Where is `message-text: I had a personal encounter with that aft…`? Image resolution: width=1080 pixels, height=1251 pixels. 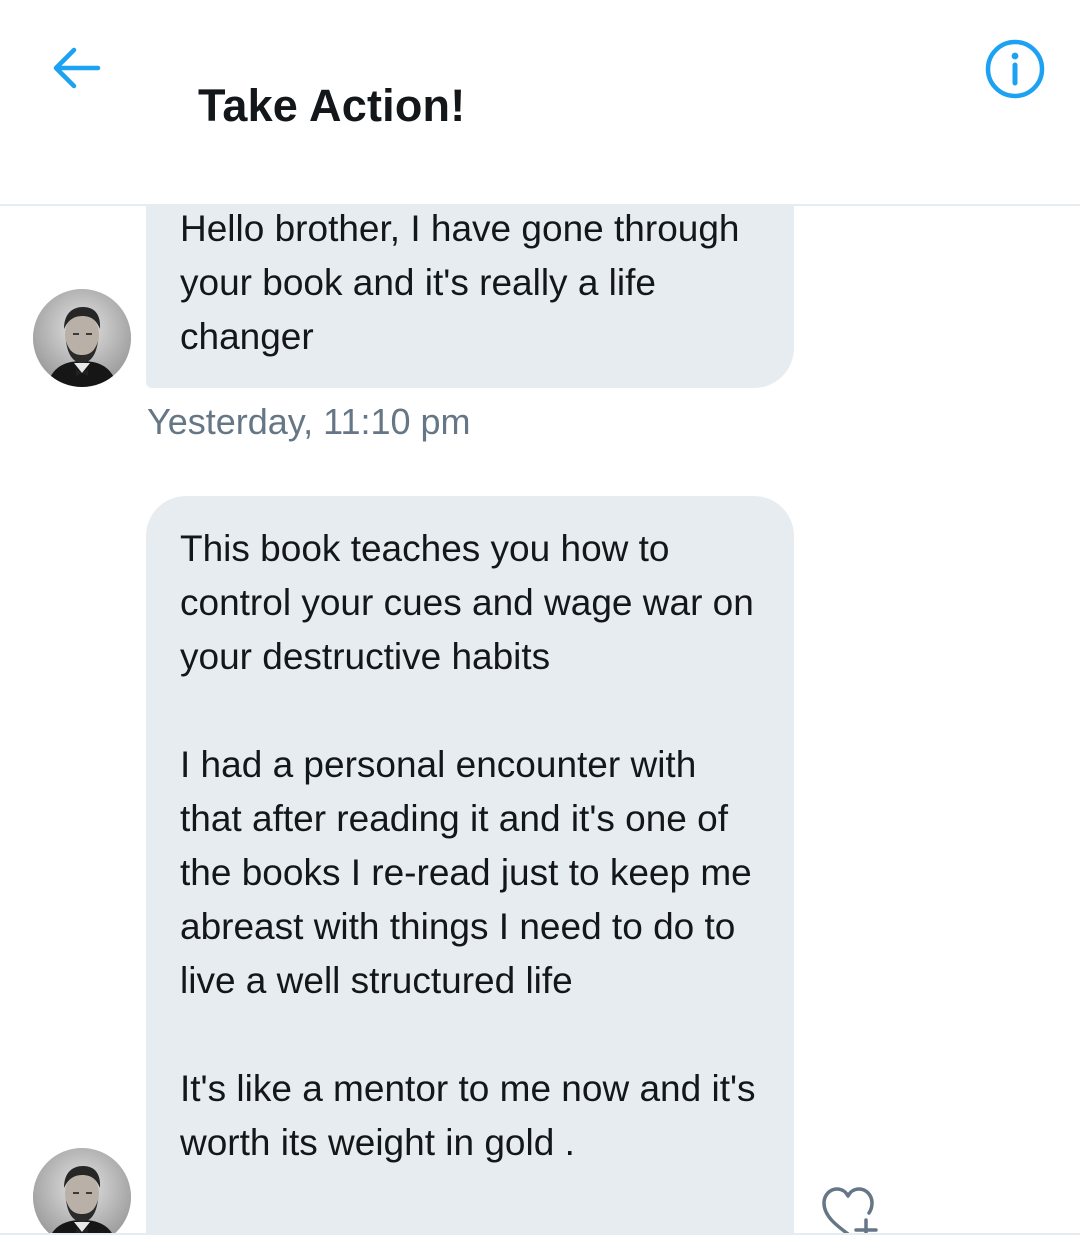
message-text: I had a personal encounter with that aft… is located at coordinates (466, 872).